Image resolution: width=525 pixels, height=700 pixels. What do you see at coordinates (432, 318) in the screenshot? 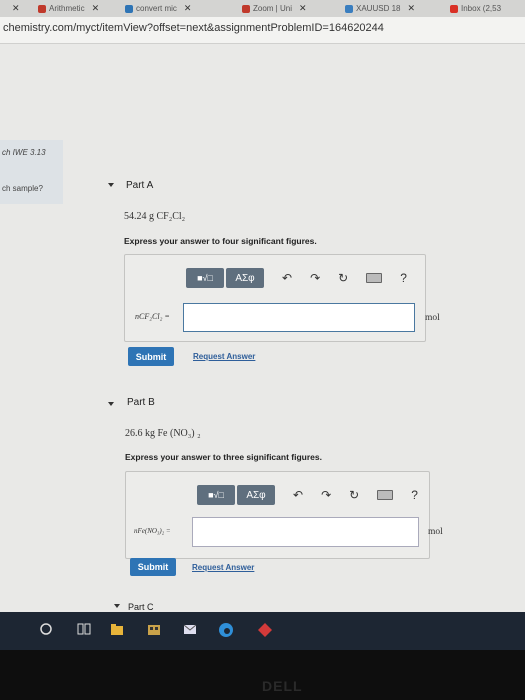
I see `part-a-unit: mol` at bounding box center [432, 318].